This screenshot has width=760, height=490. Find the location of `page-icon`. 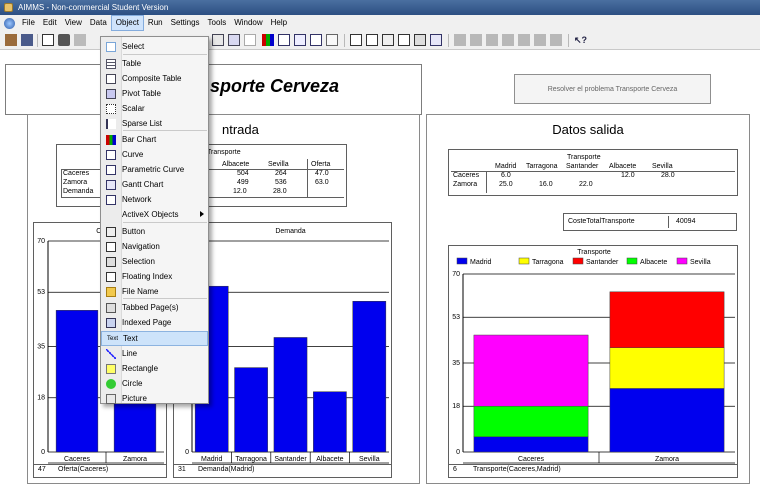

page-icon is located at coordinates (48, 40).